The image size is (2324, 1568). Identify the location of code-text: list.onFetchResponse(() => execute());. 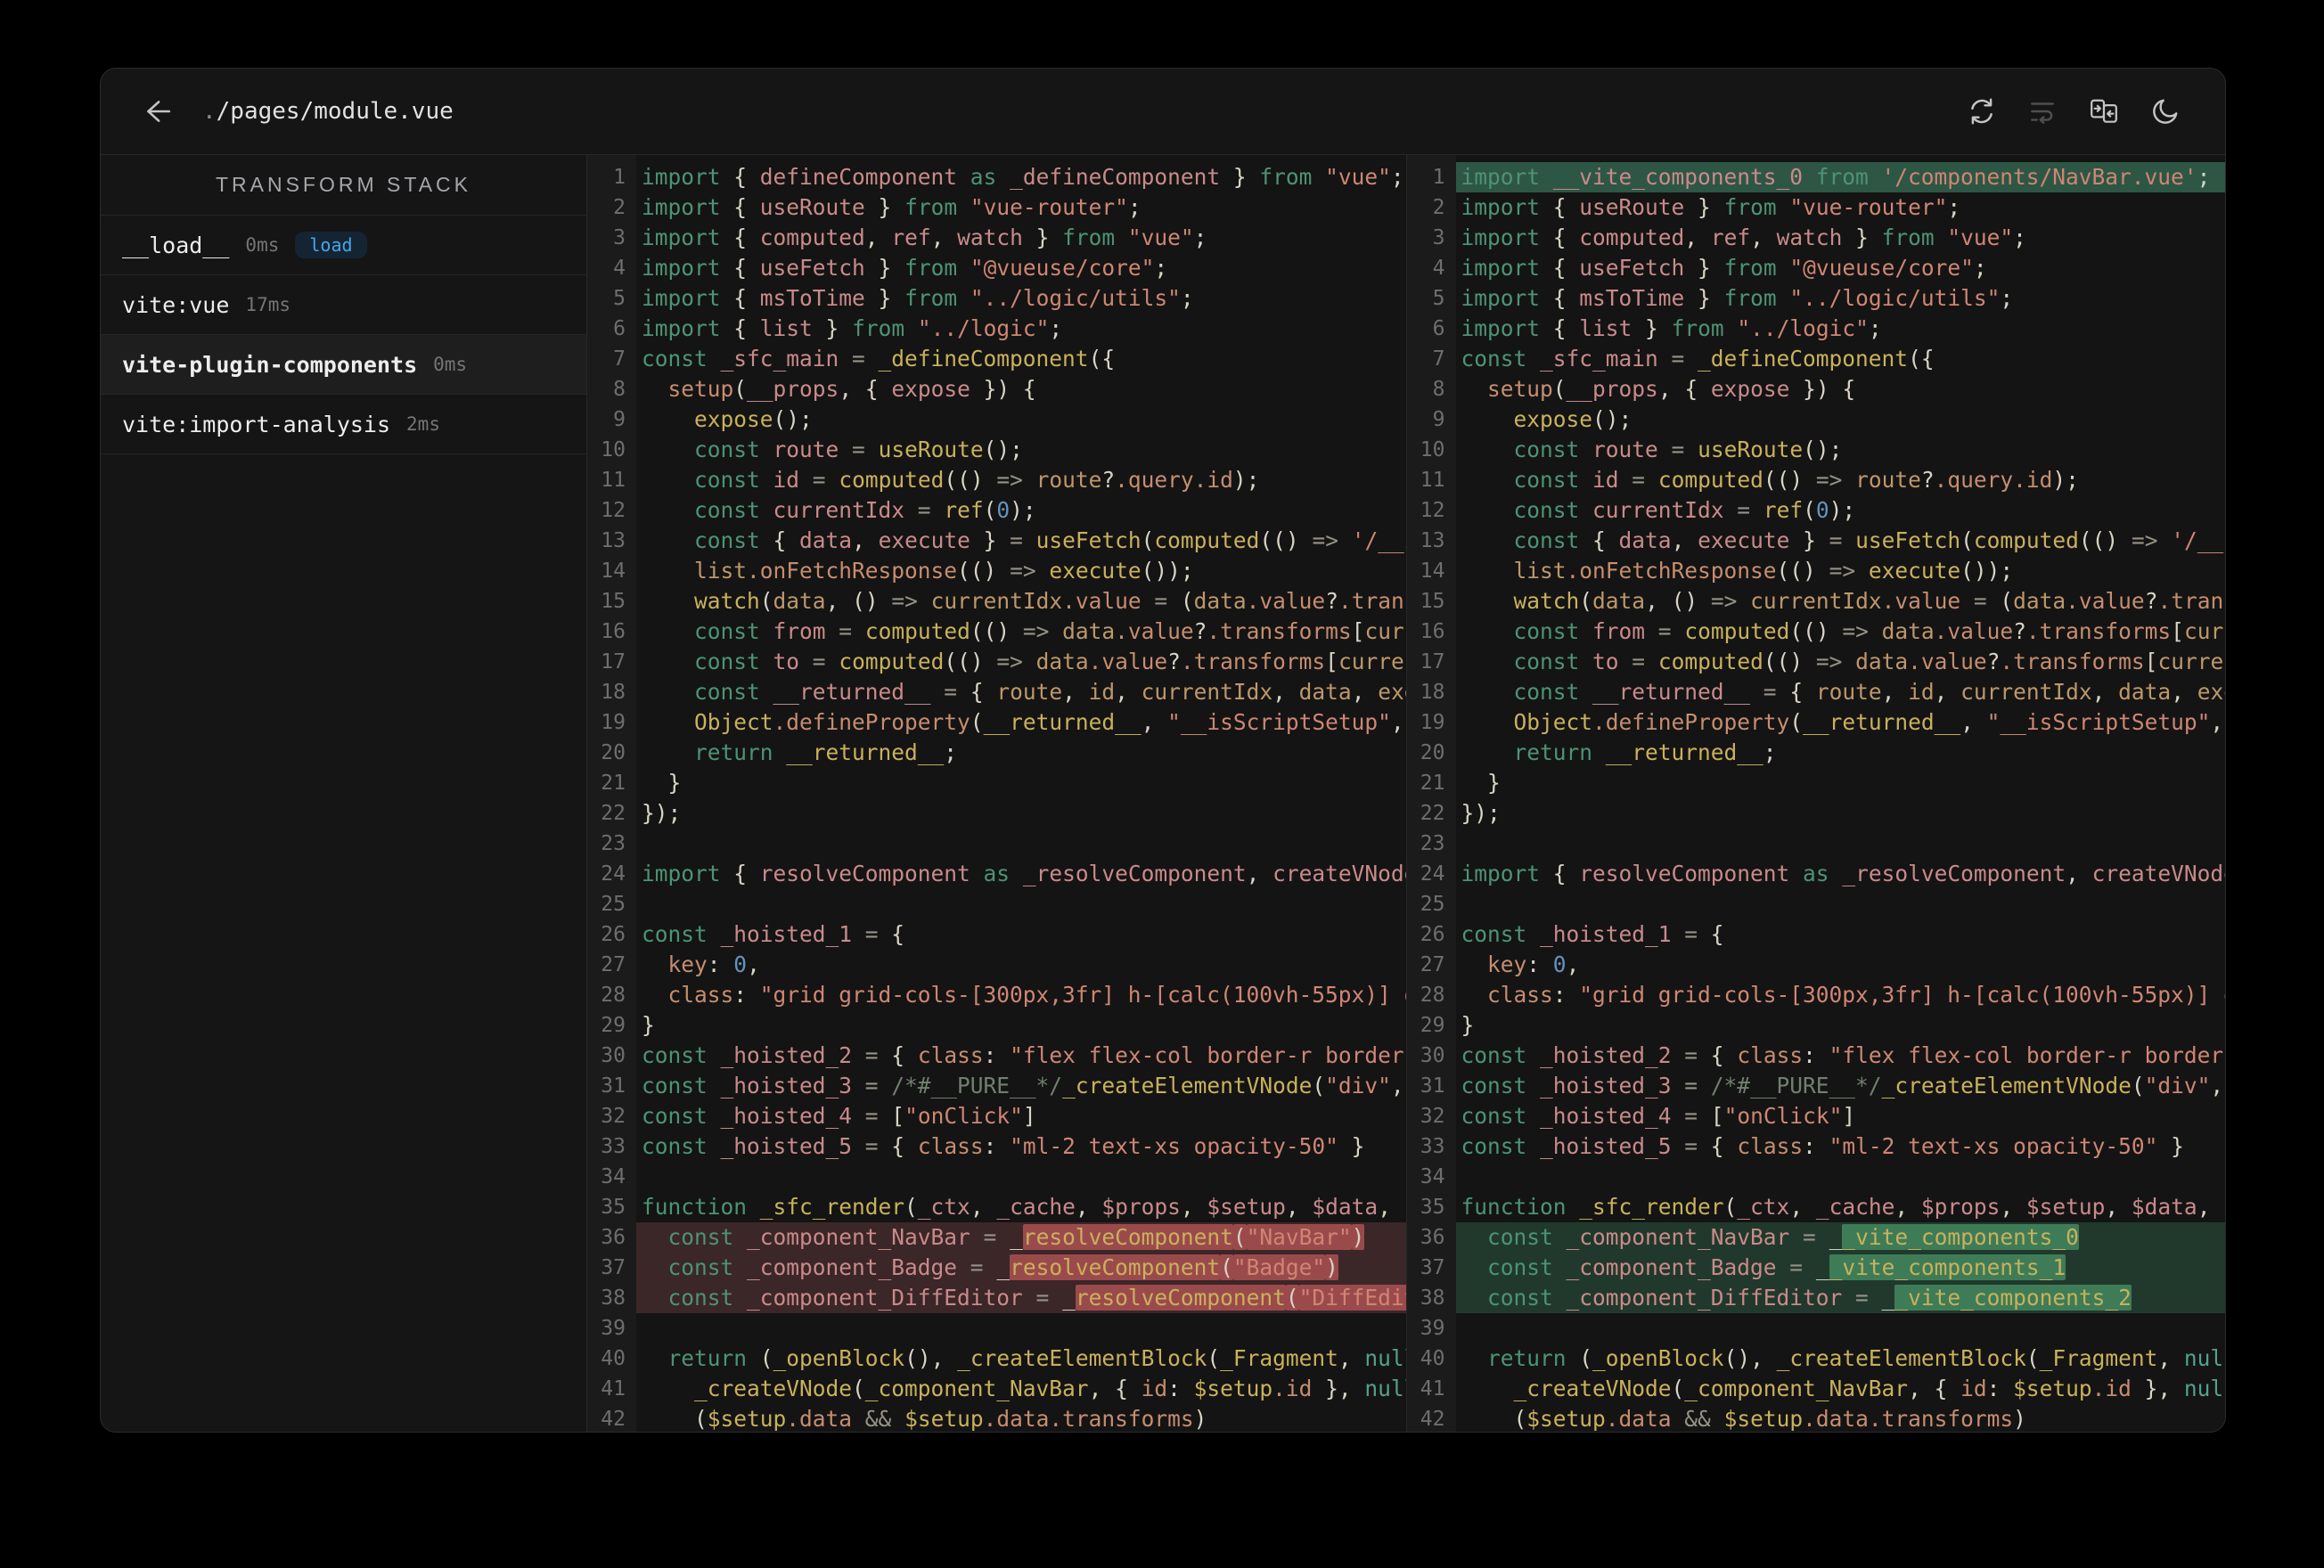
(1763, 571).